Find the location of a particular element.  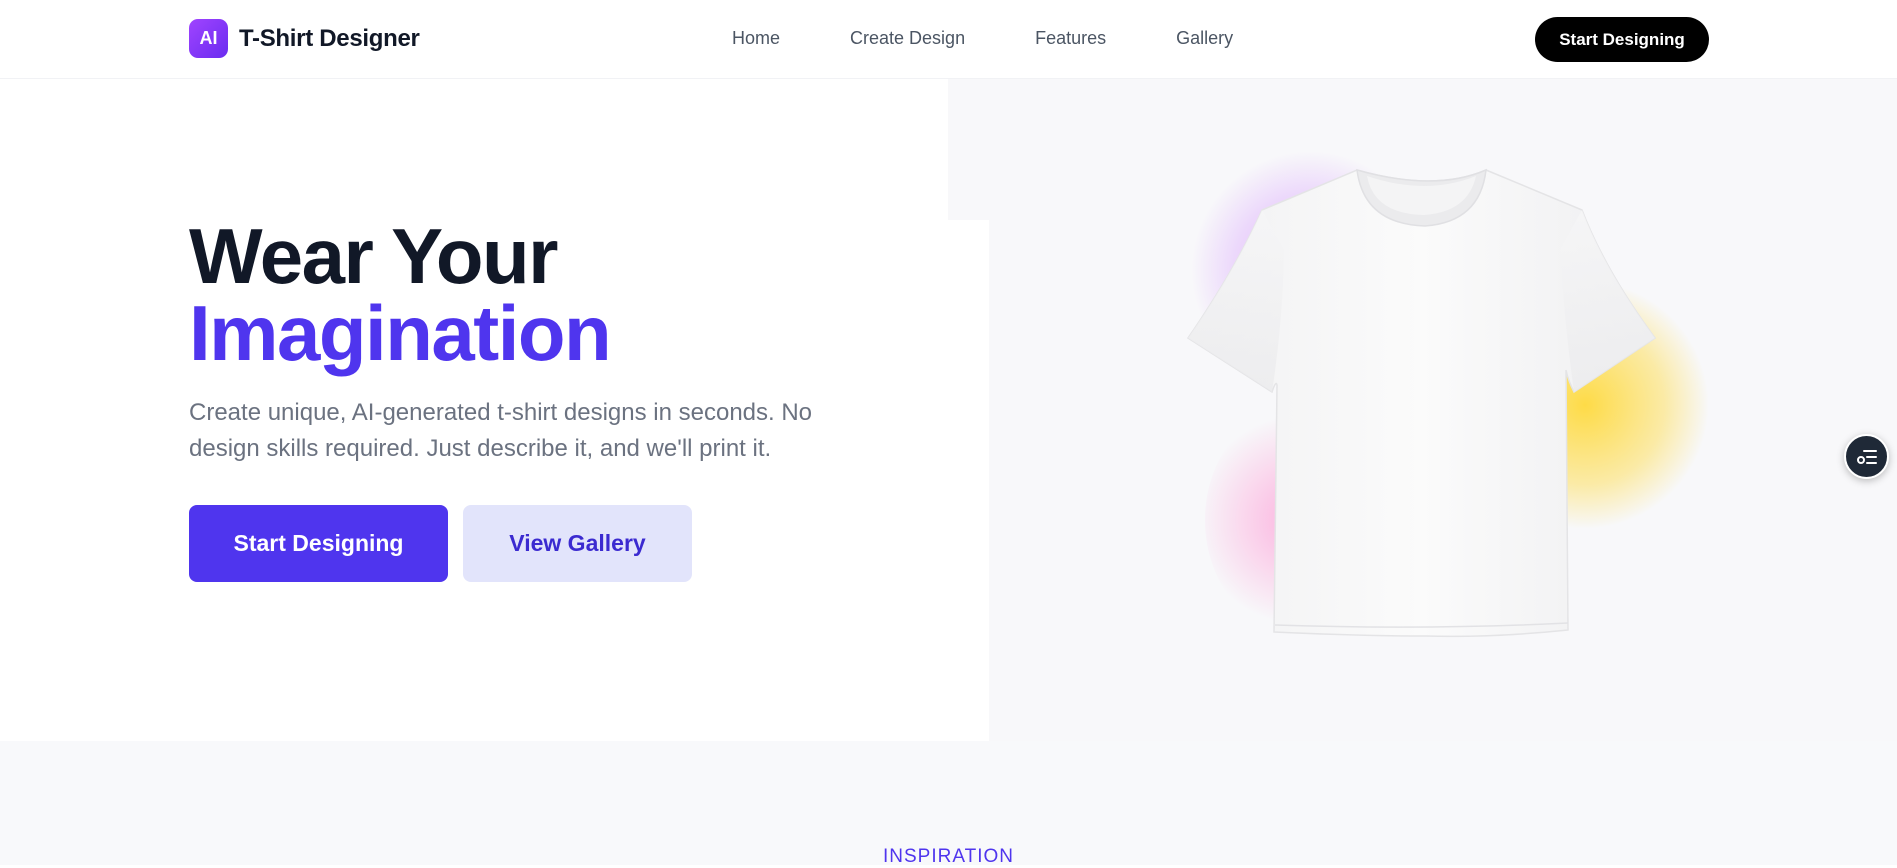

hero-title: Wear Your Imagination is located at coordinates (400, 294).